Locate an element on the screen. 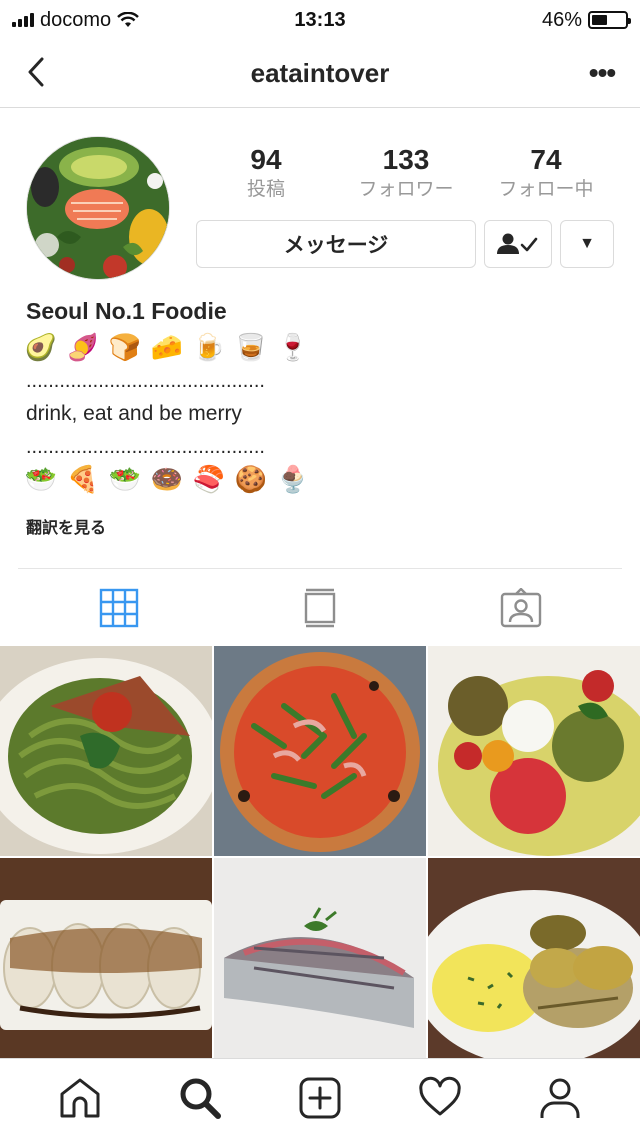  message-button: メッセージ is located at coordinates (336, 244).